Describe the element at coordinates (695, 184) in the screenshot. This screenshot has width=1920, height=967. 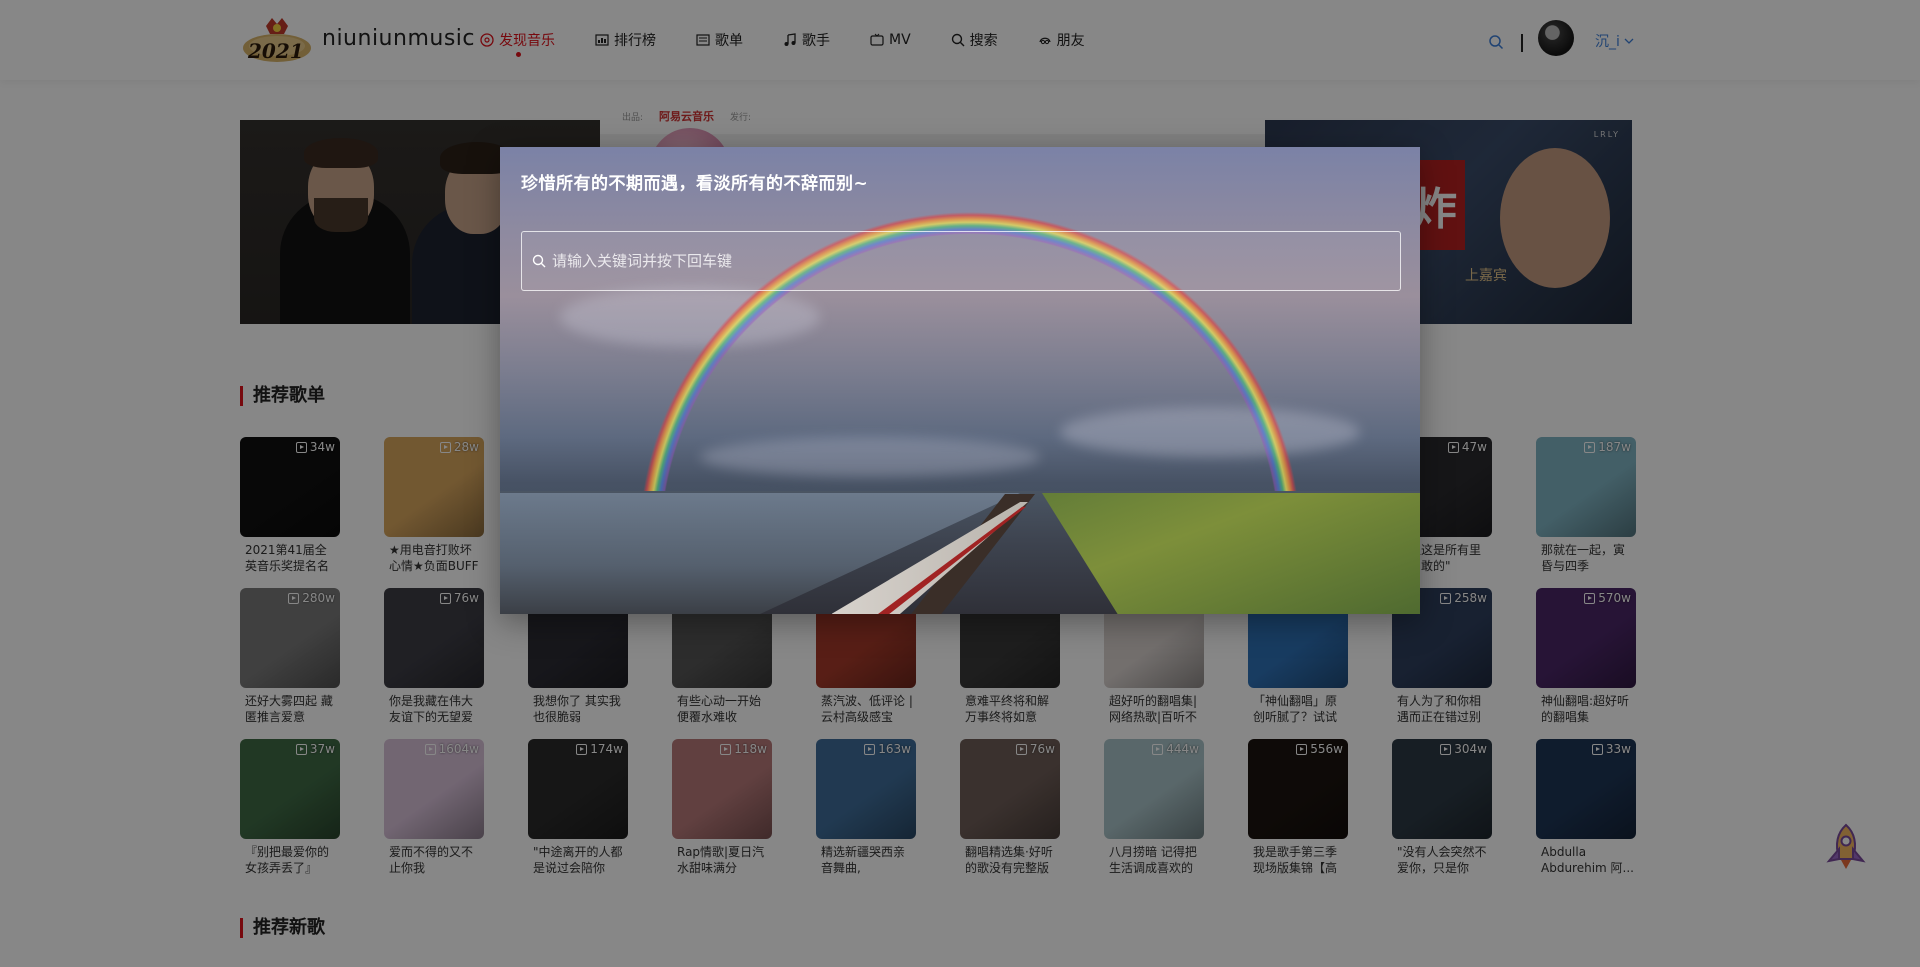
I see `modal-quote: 珍惜所有的不期而遇，看淡所有的不辞而别~` at that location.